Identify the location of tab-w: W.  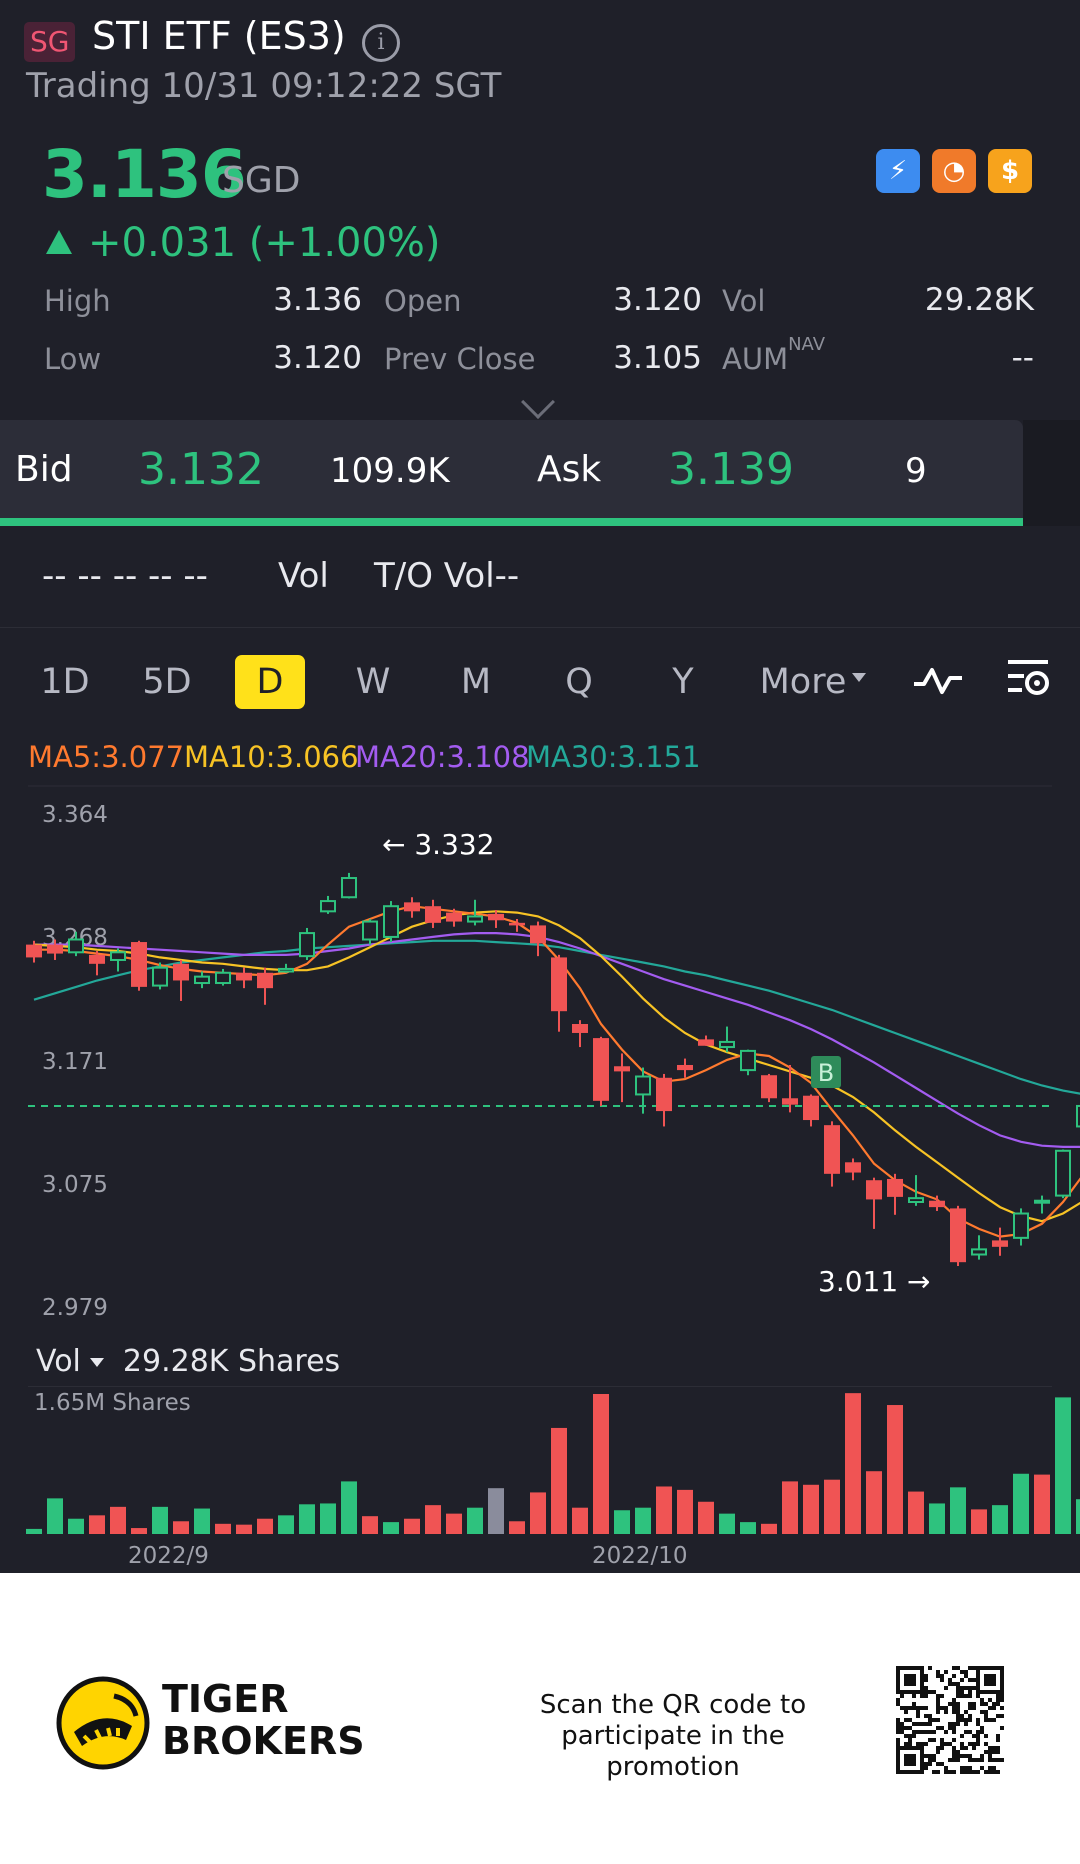
(373, 682).